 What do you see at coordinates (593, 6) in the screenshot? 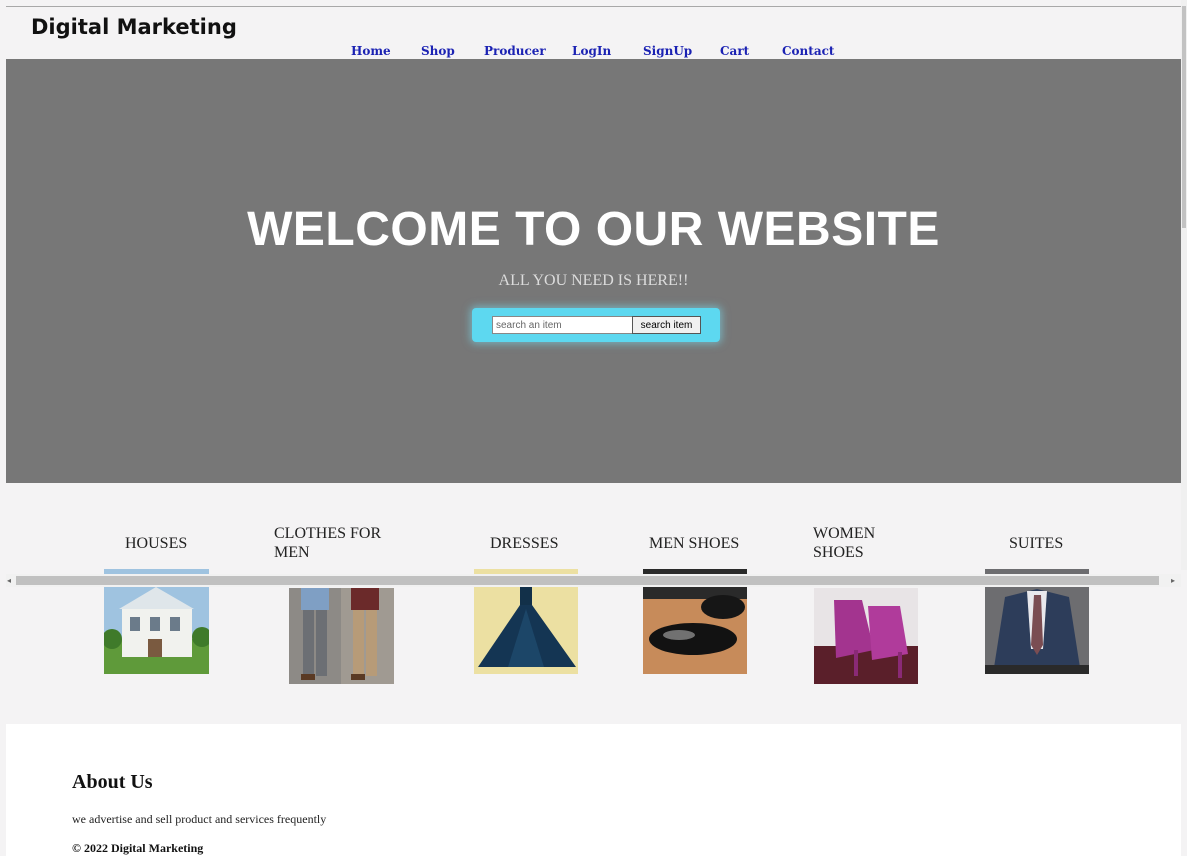
I see `top-divider` at bounding box center [593, 6].